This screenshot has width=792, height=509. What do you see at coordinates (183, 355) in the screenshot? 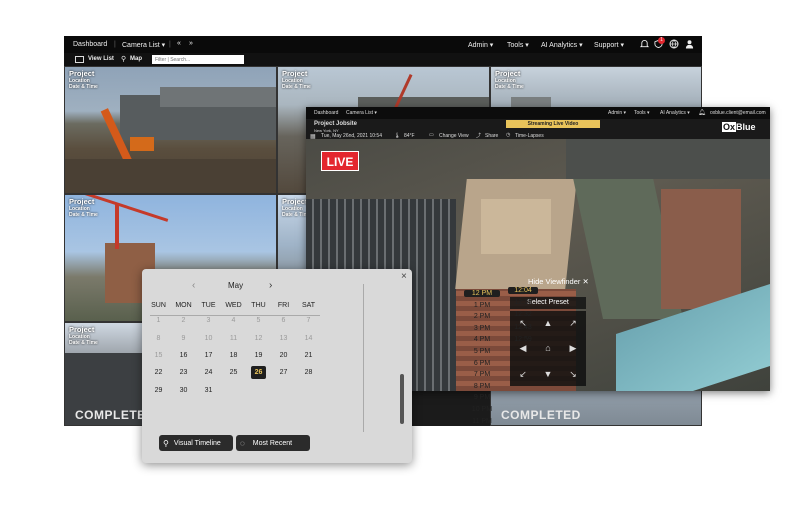
I see `day-cell: 16` at bounding box center [183, 355].